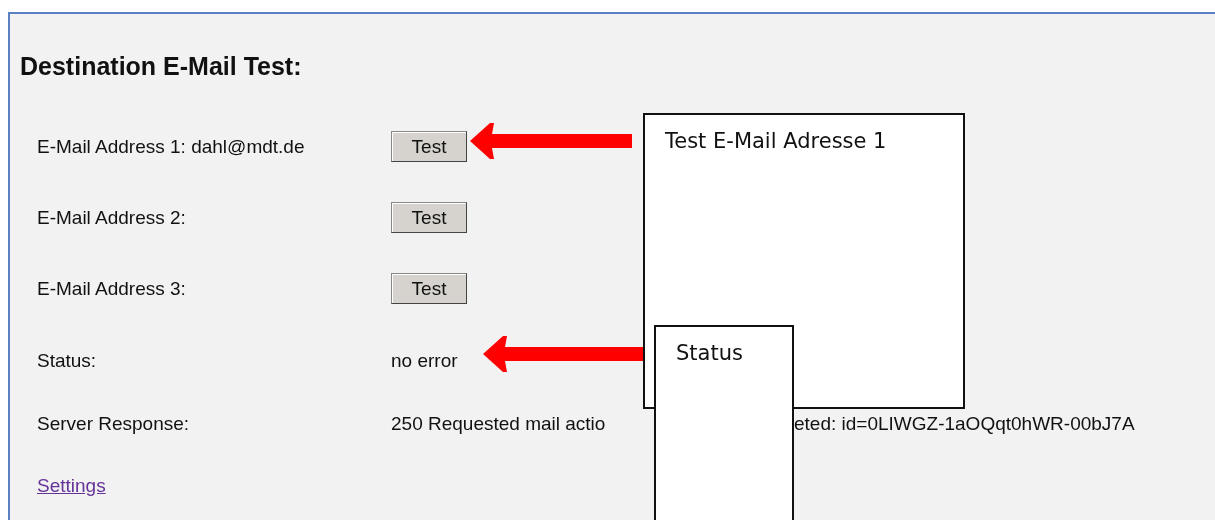  I want to click on field-label: E-Mail Address 2:, so click(111, 217).